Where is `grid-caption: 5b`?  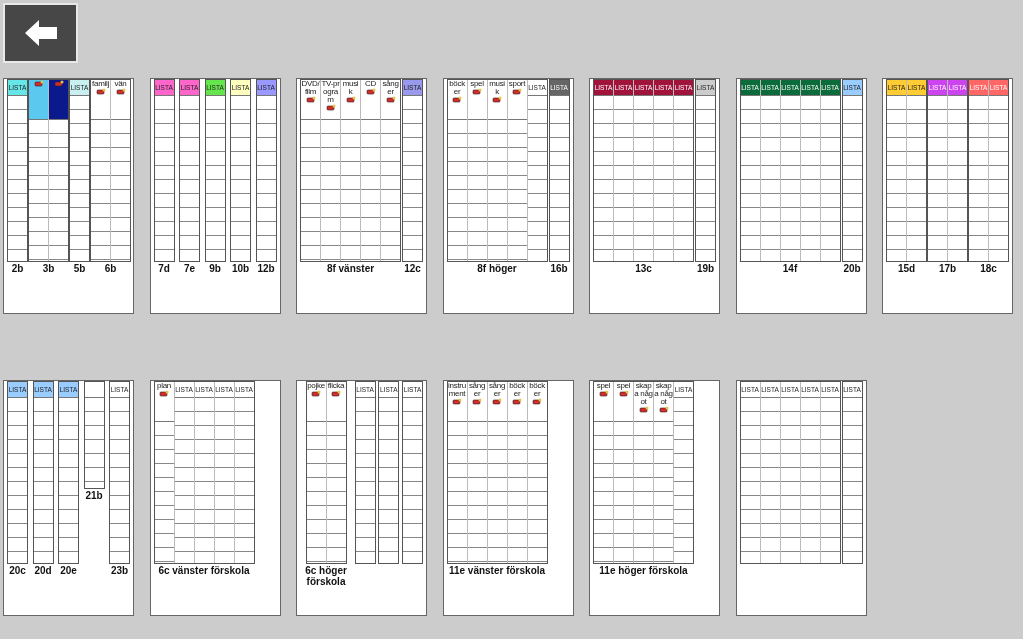
grid-caption: 5b is located at coordinates (79, 268).